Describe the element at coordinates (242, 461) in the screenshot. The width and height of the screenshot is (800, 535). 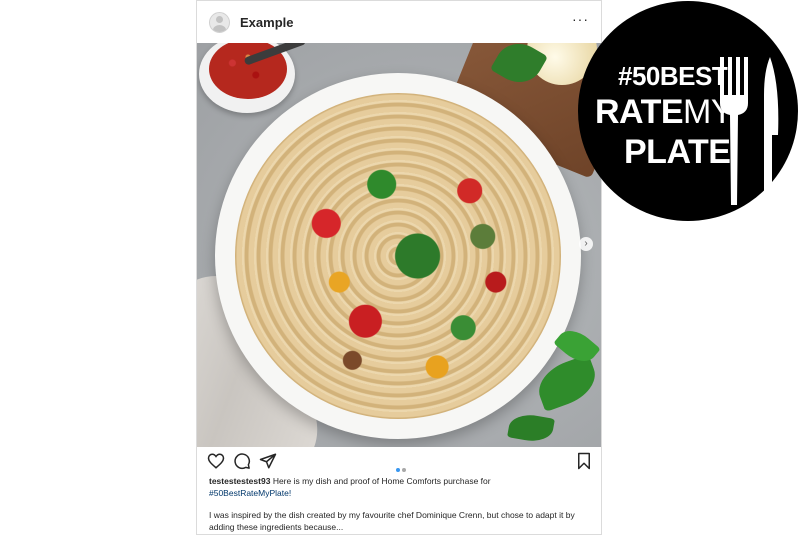
I see `comment-icon` at that location.